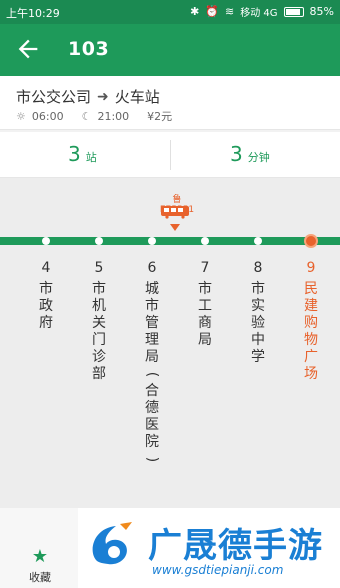 This screenshot has height=588, width=340. What do you see at coordinates (258, 268) in the screenshot?
I see `stop-number: 8` at bounding box center [258, 268].